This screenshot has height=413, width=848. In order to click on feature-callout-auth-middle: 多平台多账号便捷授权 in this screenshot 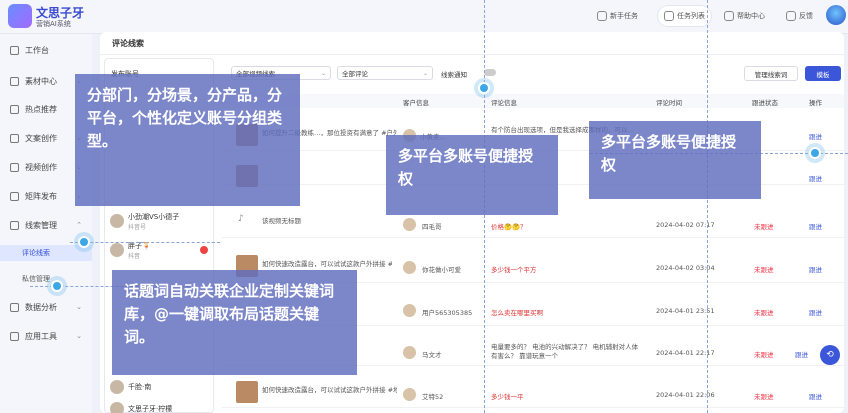, I will do `click(472, 175)`.